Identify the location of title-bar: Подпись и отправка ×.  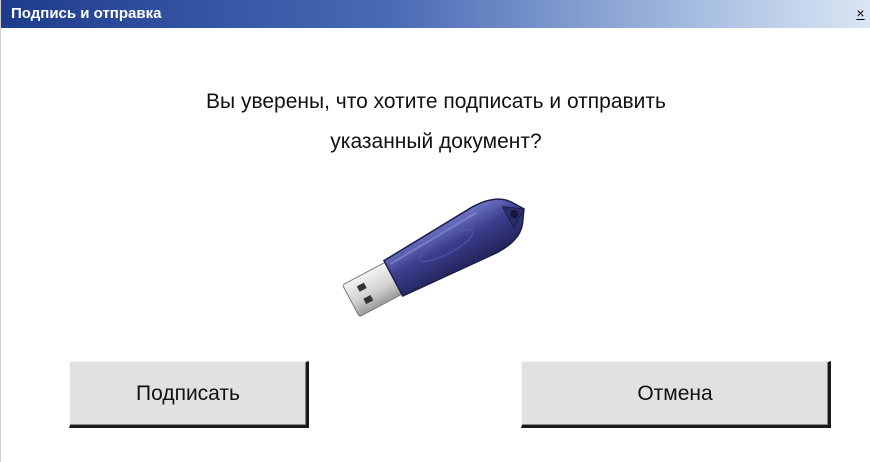
(435, 14).